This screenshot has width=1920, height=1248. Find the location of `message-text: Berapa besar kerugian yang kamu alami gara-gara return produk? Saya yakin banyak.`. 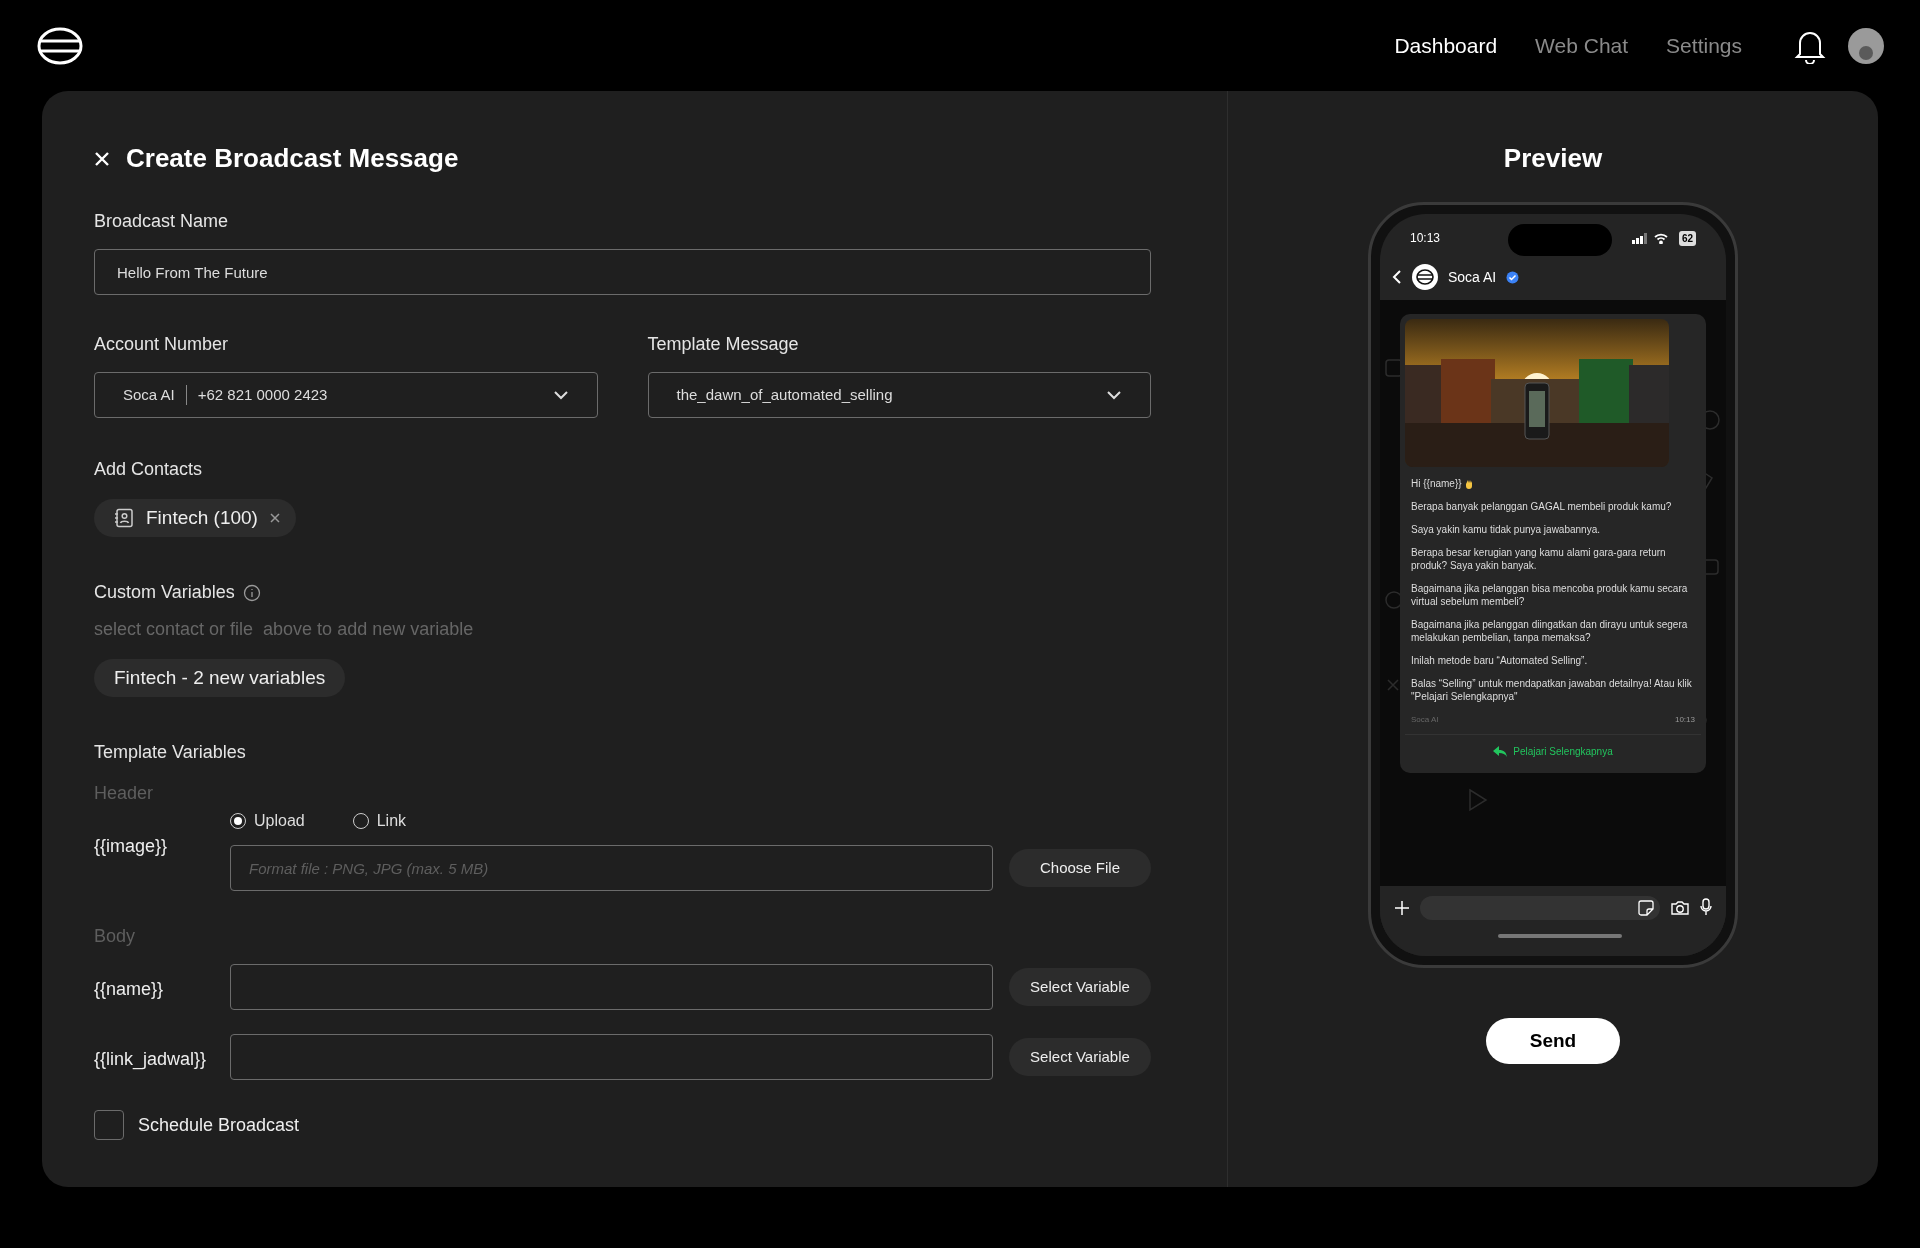

message-text: Berapa besar kerugian yang kamu alami gara-gara return produk? Saya yakin banyak. is located at coordinates (1539, 559).